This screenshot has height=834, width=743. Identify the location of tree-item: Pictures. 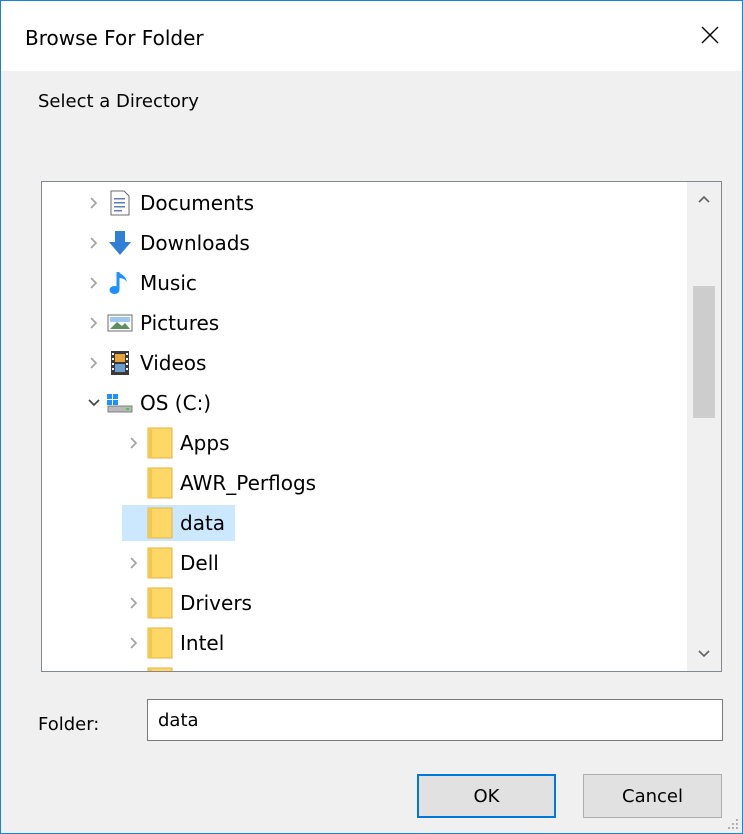
(153, 323).